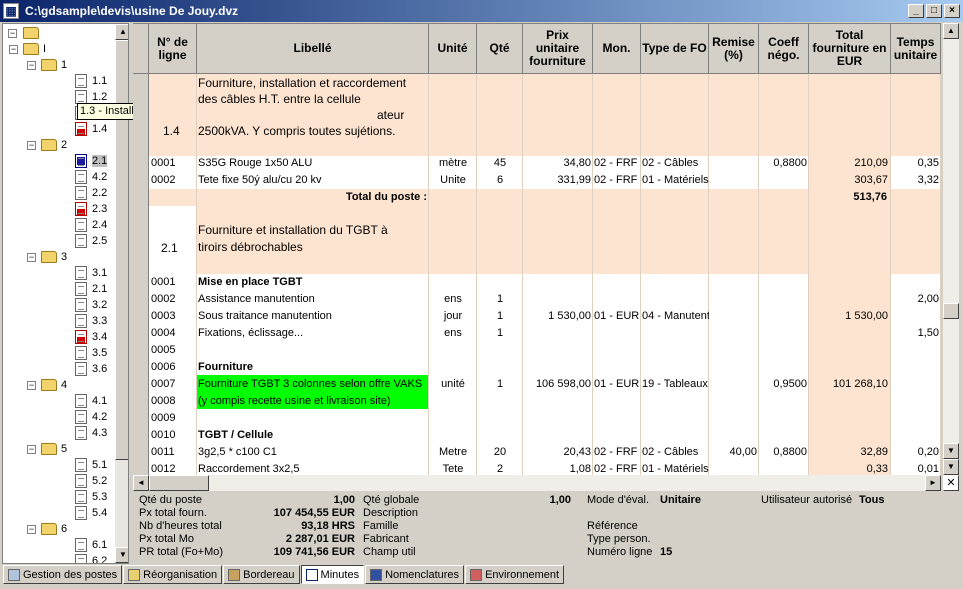 The height and width of the screenshot is (589, 963). Describe the element at coordinates (453, 163) in the screenshot. I see `cell-u: mètre` at that location.